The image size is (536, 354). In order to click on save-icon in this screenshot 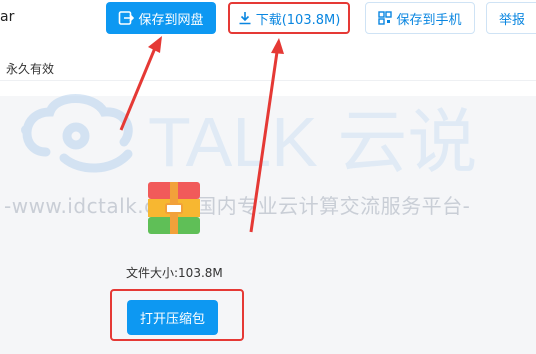, I will do `click(126, 18)`.